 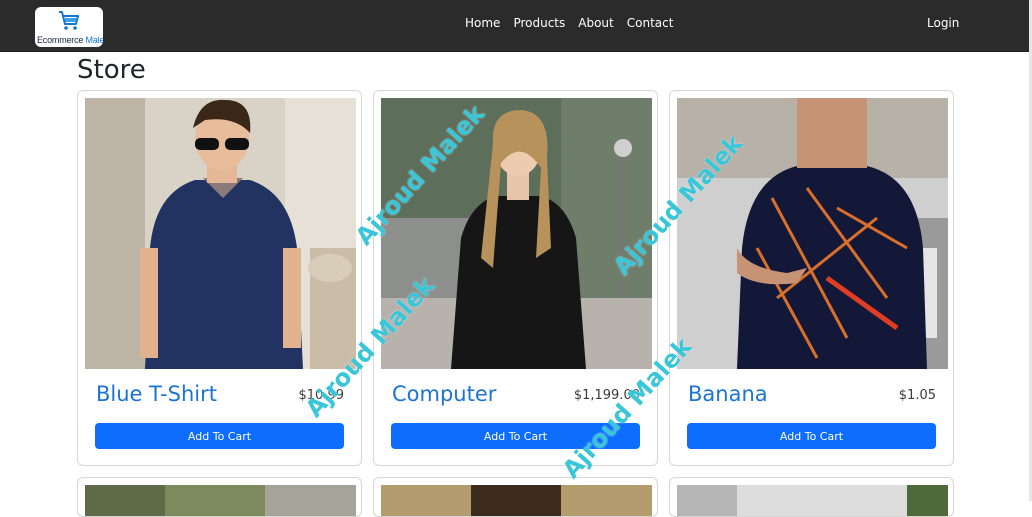 What do you see at coordinates (917, 395) in the screenshot?
I see `product-price: $1.05` at bounding box center [917, 395].